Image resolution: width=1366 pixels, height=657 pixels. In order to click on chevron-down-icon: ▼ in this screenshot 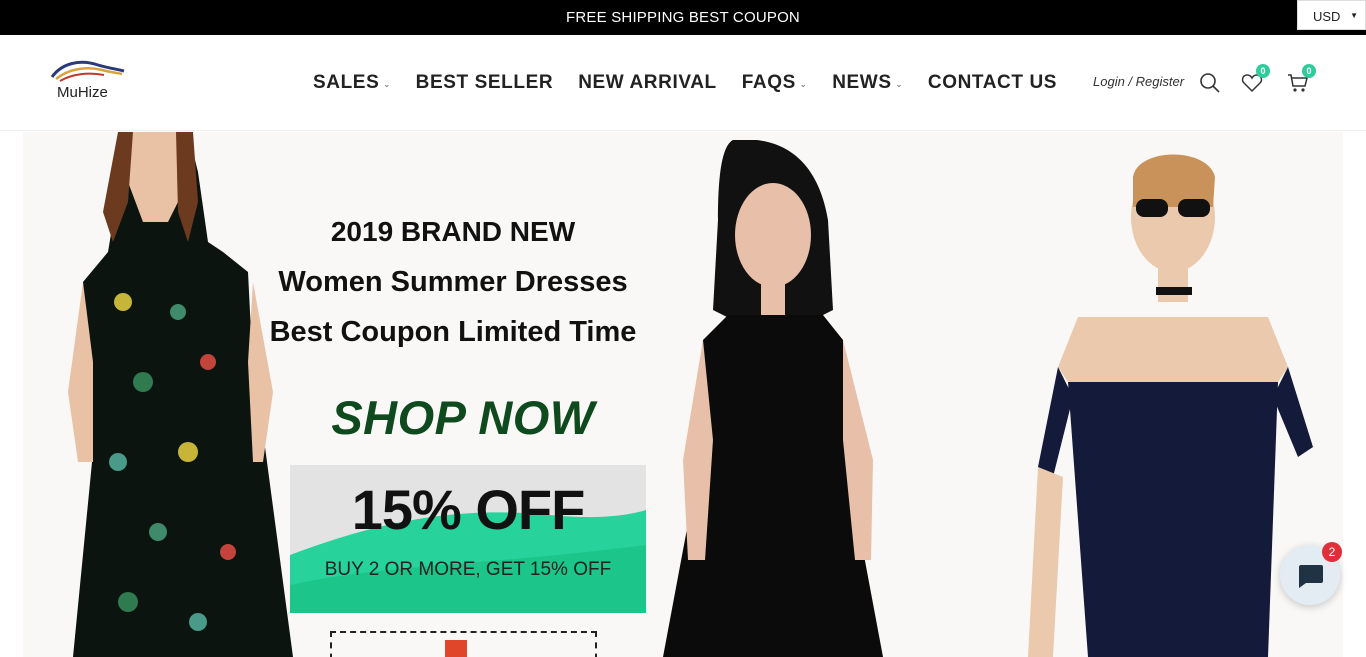, I will do `click(1354, 15)`.